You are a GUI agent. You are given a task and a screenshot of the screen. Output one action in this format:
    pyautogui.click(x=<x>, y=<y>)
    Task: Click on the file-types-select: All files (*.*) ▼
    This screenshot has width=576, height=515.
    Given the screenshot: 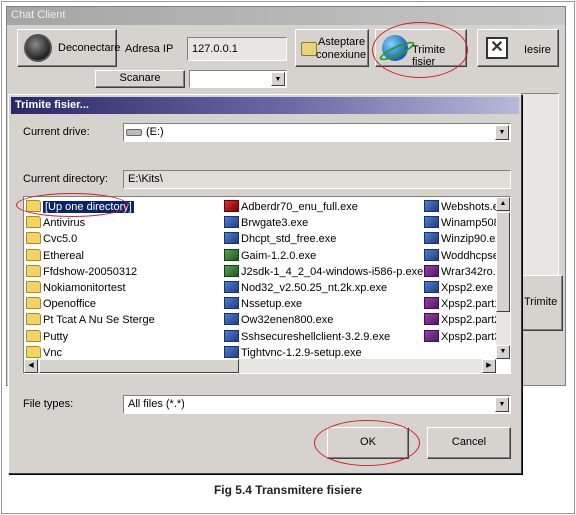 What is the action you would take?
    pyautogui.click(x=317, y=404)
    